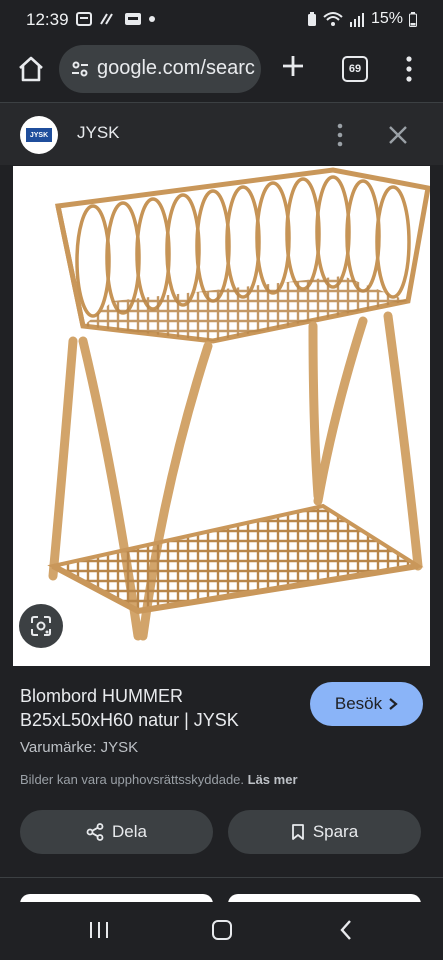  Describe the element at coordinates (84, 19) in the screenshot. I see `gallery-notification-icon` at that location.